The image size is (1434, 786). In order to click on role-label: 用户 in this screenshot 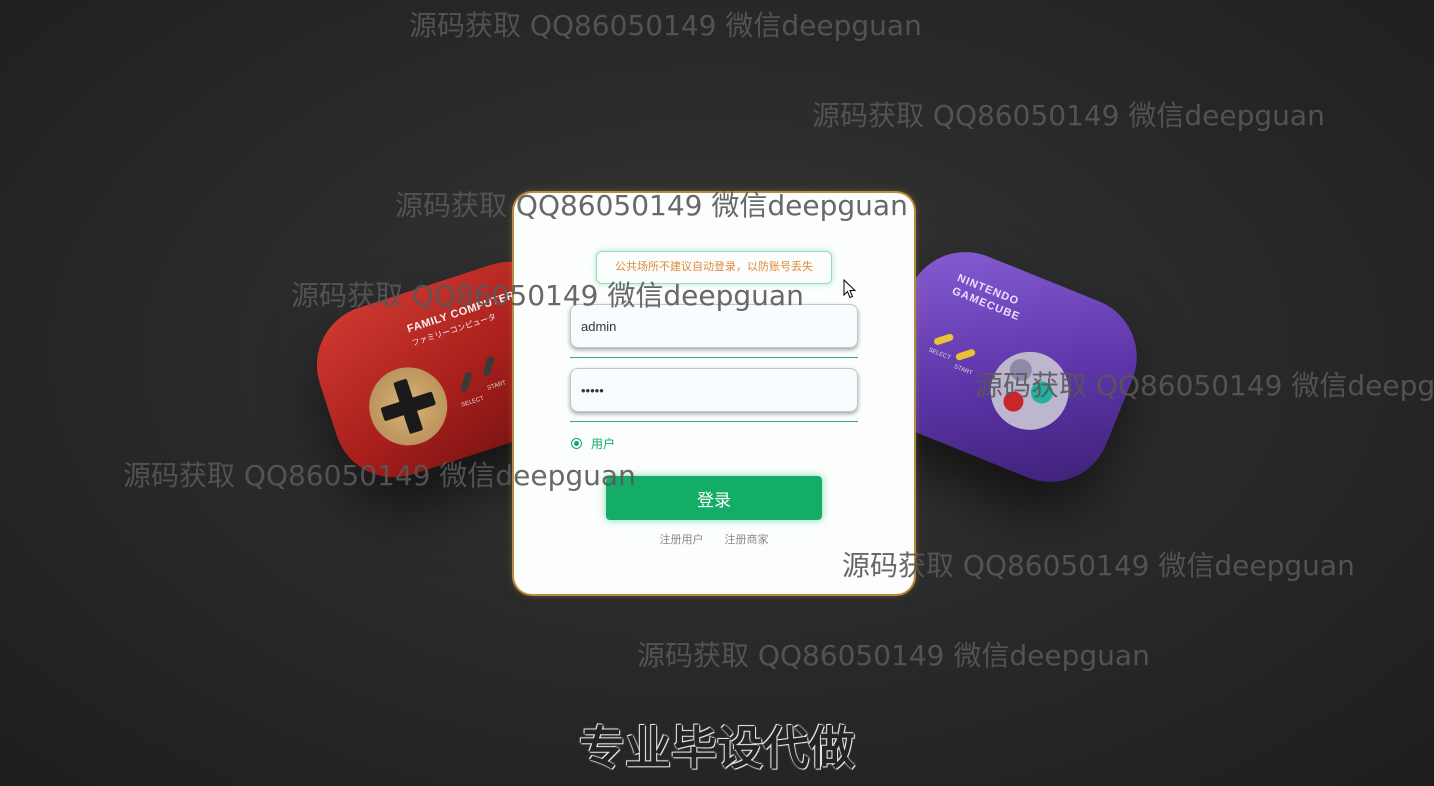, I will do `click(603, 444)`.